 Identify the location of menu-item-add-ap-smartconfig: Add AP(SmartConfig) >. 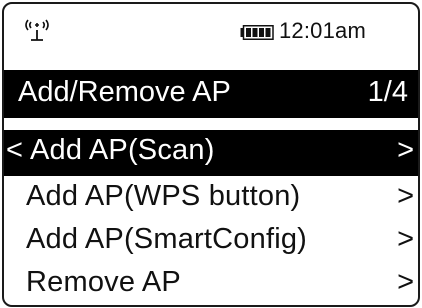
(211, 242).